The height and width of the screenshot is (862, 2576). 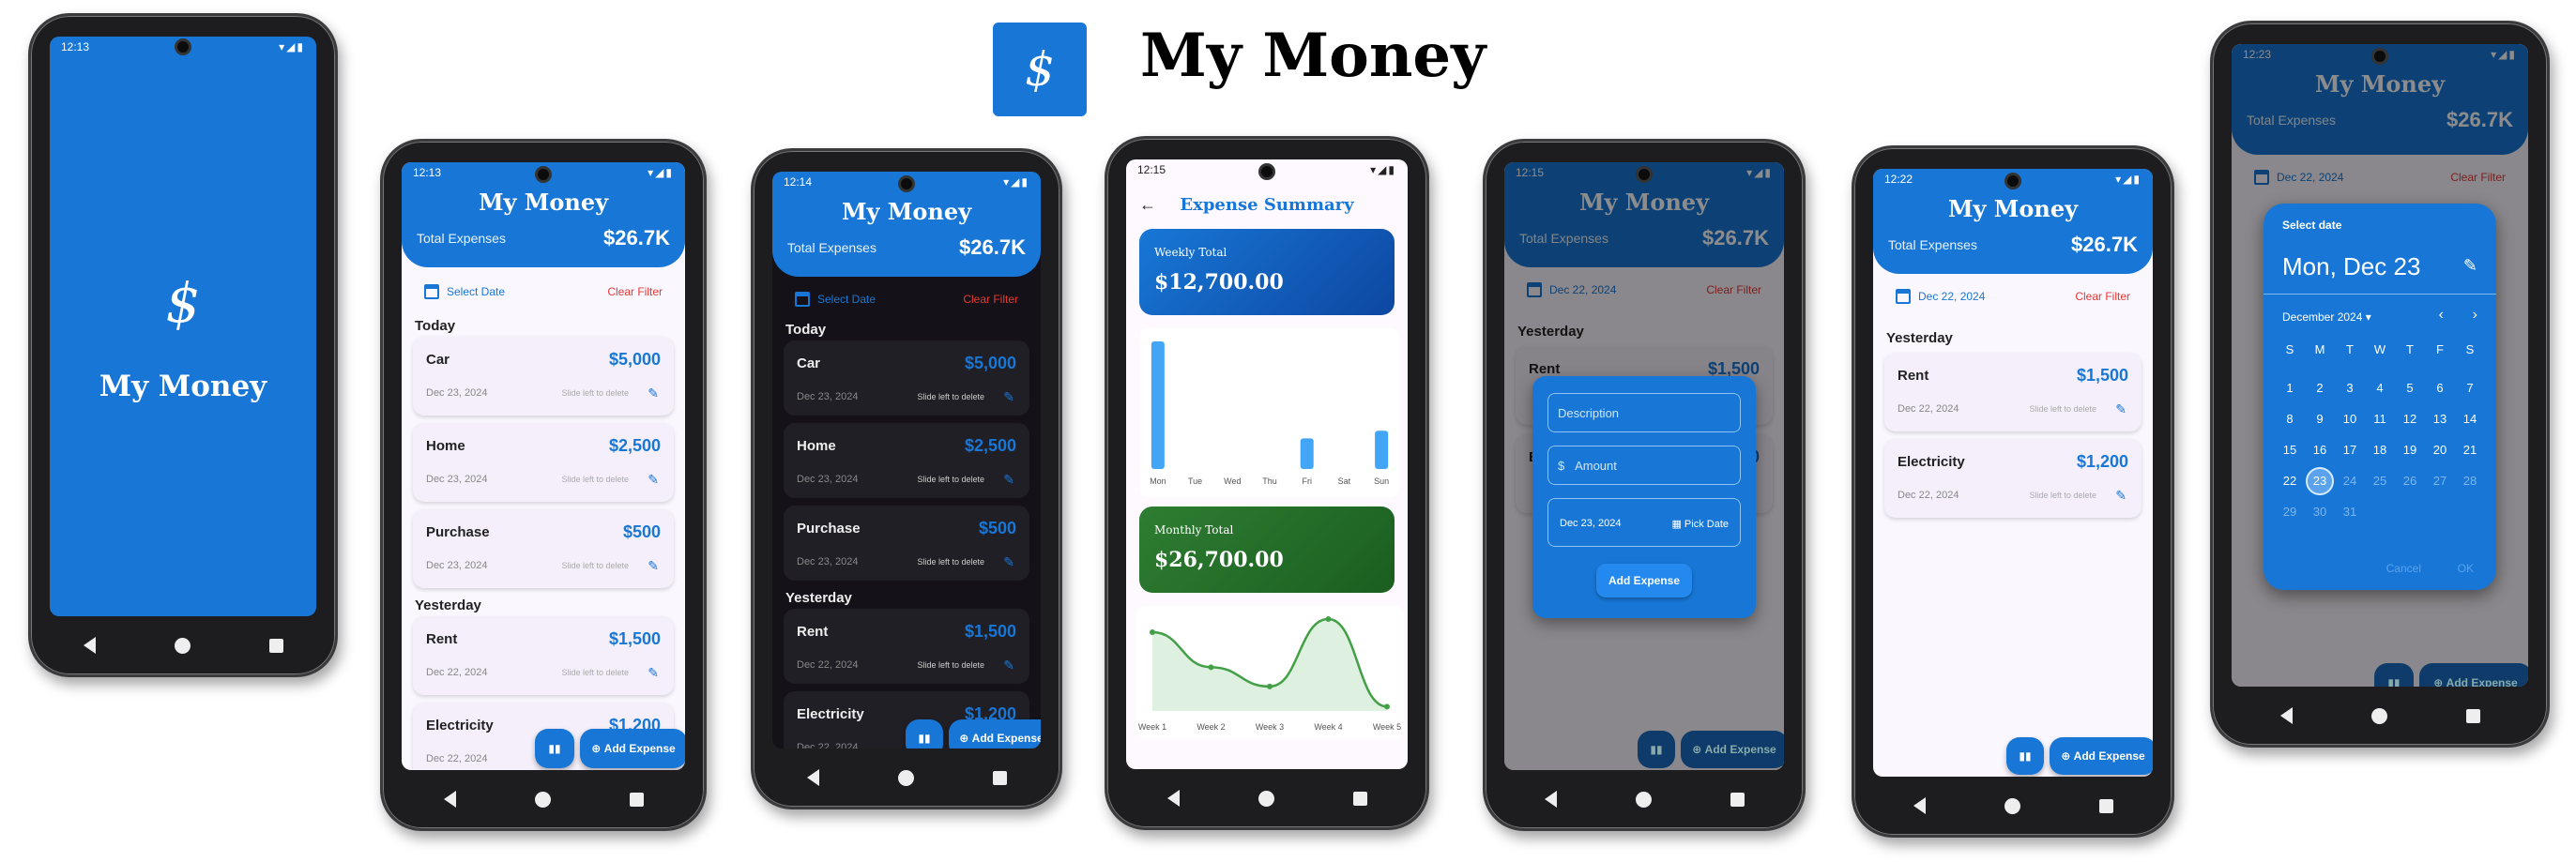 What do you see at coordinates (2350, 418) in the screenshot?
I see `day-cell: 10` at bounding box center [2350, 418].